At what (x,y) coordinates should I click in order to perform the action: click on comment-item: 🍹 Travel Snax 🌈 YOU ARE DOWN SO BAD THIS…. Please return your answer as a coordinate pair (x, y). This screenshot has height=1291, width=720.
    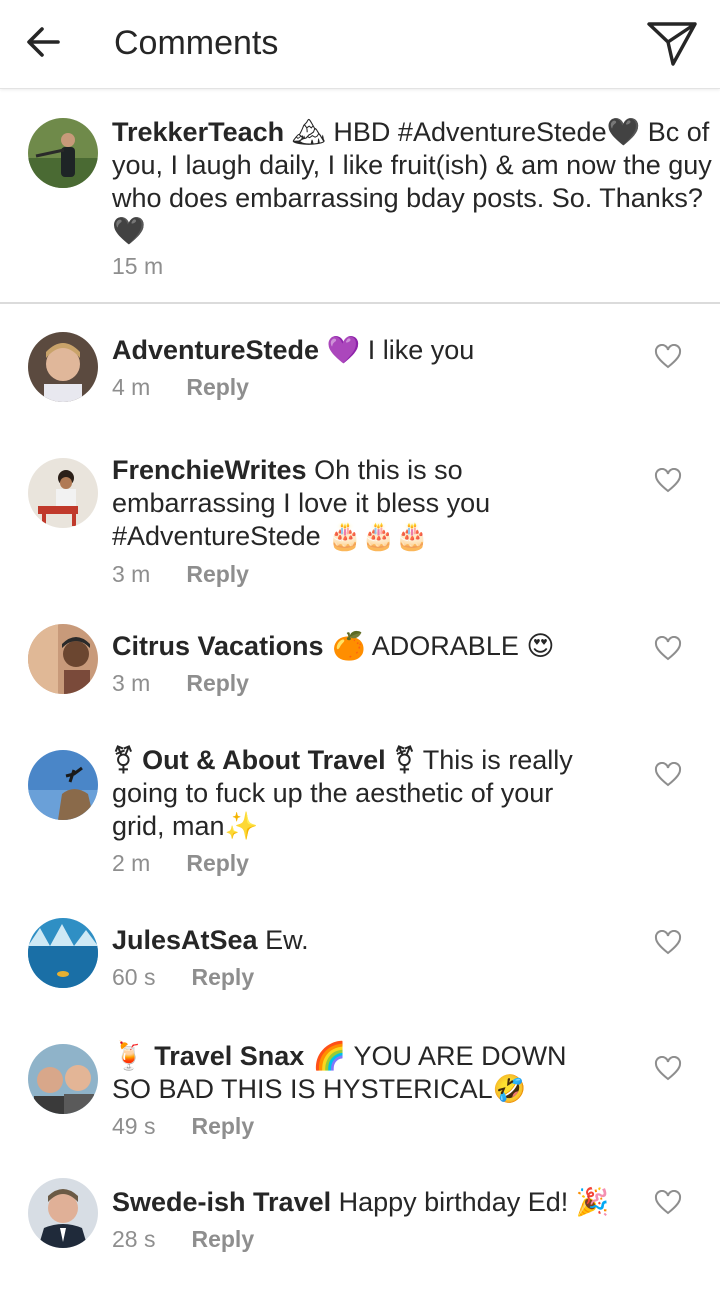
    Looking at the image, I should click on (360, 1091).